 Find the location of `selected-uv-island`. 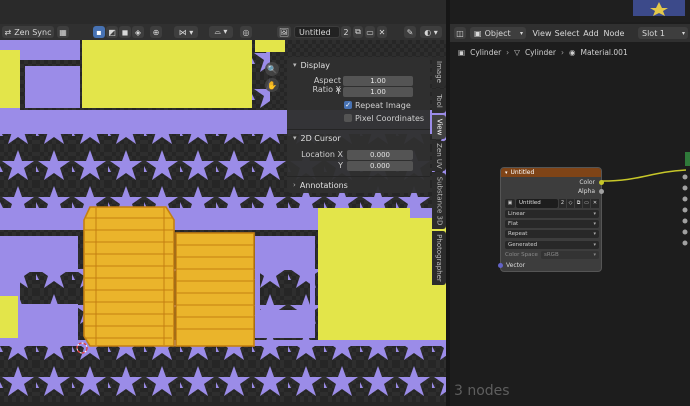

selected-uv-island is located at coordinates (129, 276).